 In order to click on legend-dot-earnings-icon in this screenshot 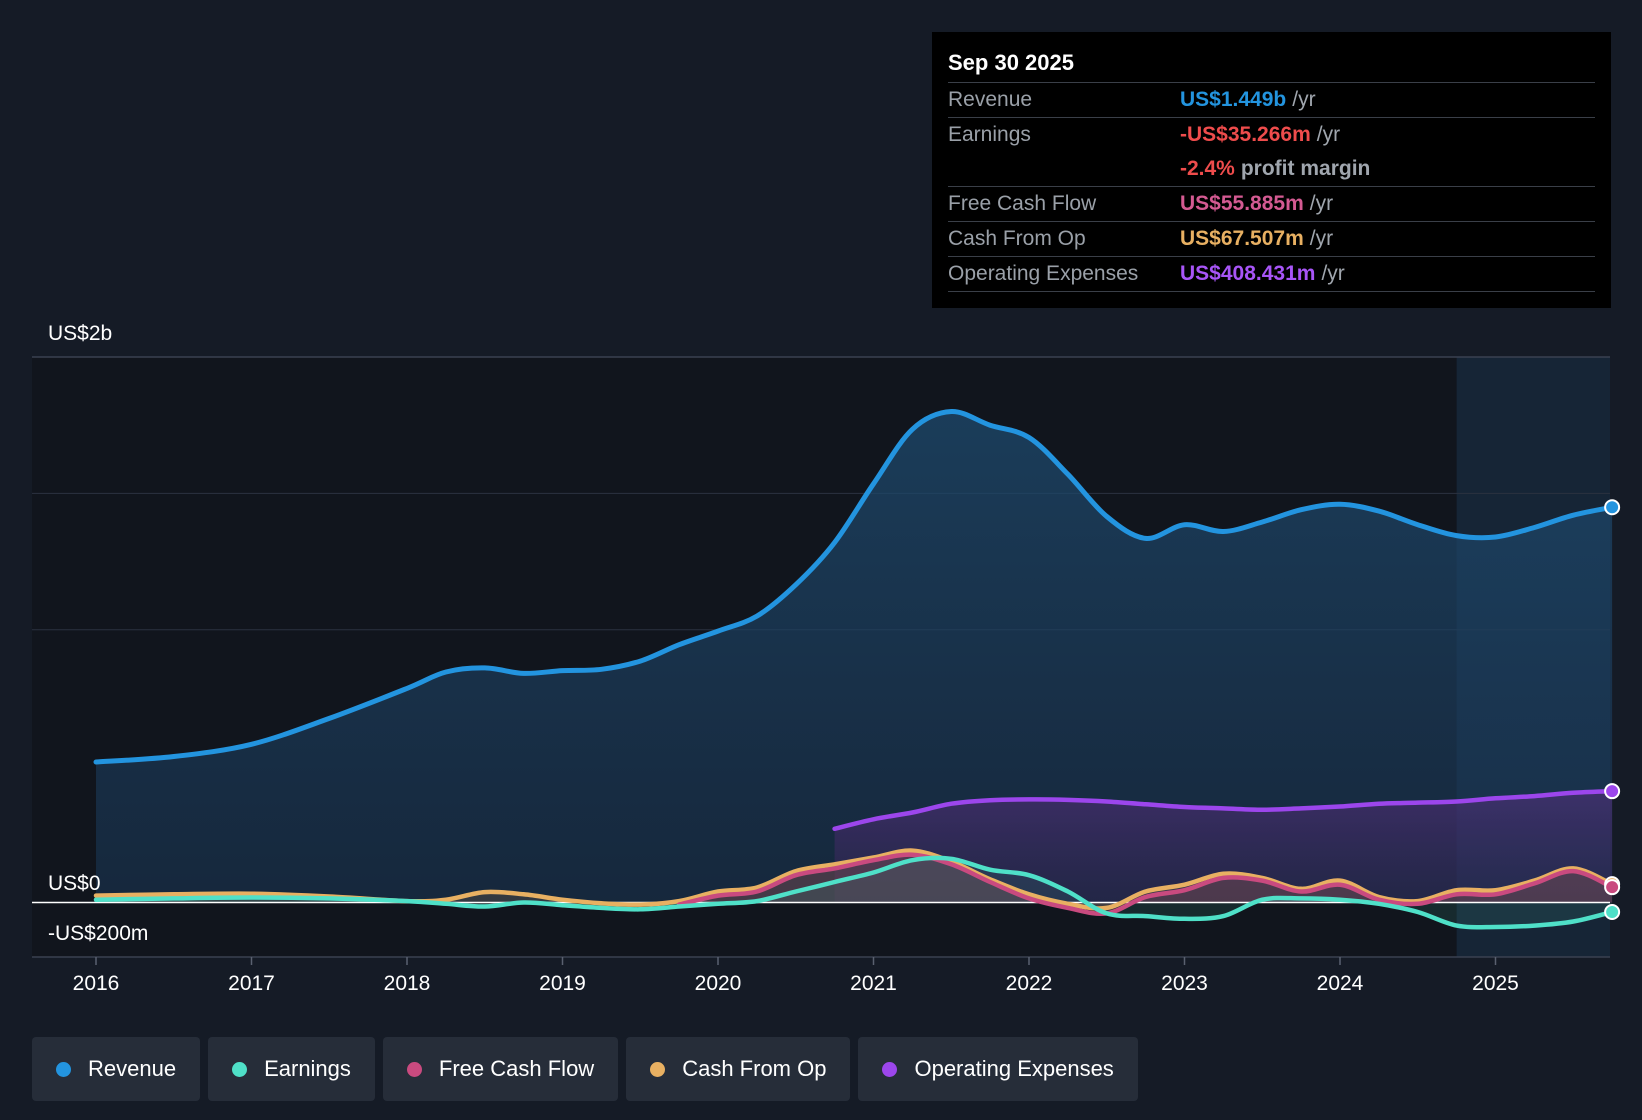, I will do `click(240, 1069)`.